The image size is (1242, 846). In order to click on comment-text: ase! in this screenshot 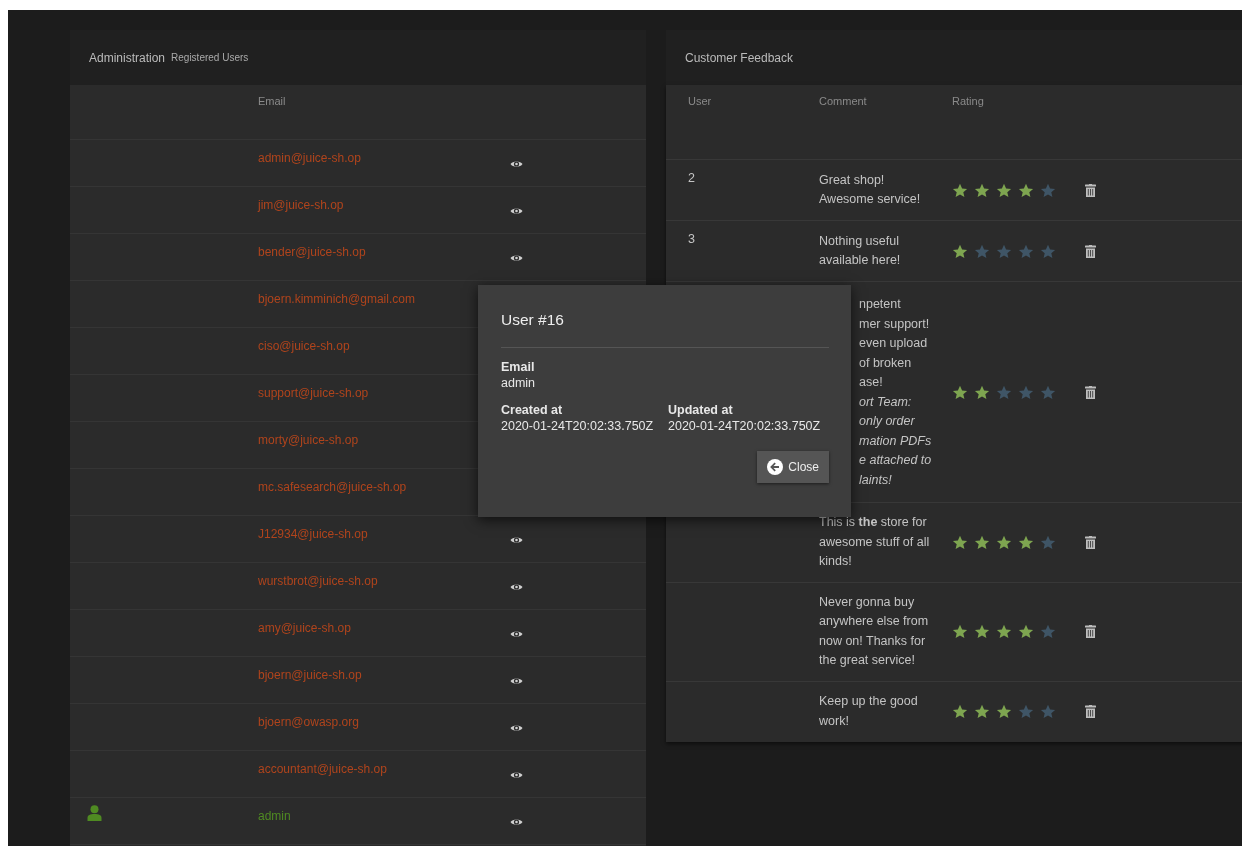, I will do `click(871, 382)`.